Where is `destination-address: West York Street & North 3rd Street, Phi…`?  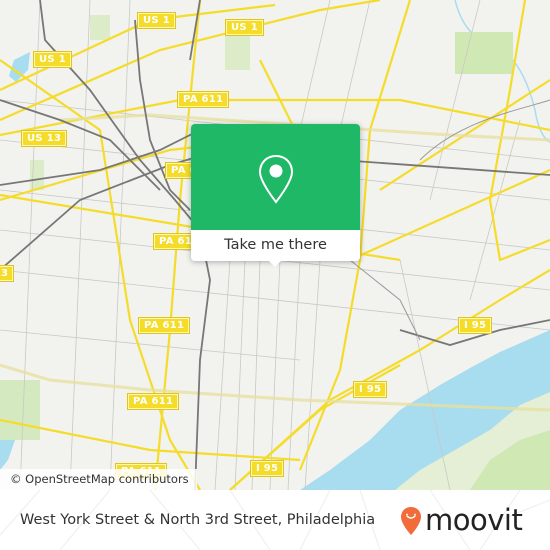
destination-address: West York Street & North 3rd Street, Phi… is located at coordinates (198, 520).